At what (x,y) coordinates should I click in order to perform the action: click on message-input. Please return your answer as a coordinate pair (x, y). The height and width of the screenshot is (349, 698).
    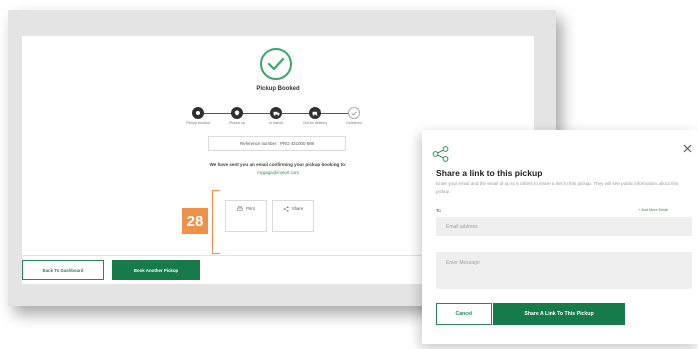
    Looking at the image, I should click on (564, 270).